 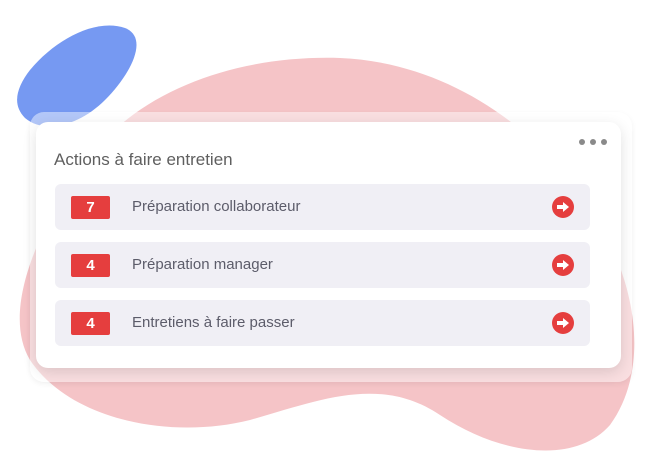 What do you see at coordinates (322, 207) in the screenshot?
I see `action-row-preparation-collaborateur: 7 Préparation collaborateur` at bounding box center [322, 207].